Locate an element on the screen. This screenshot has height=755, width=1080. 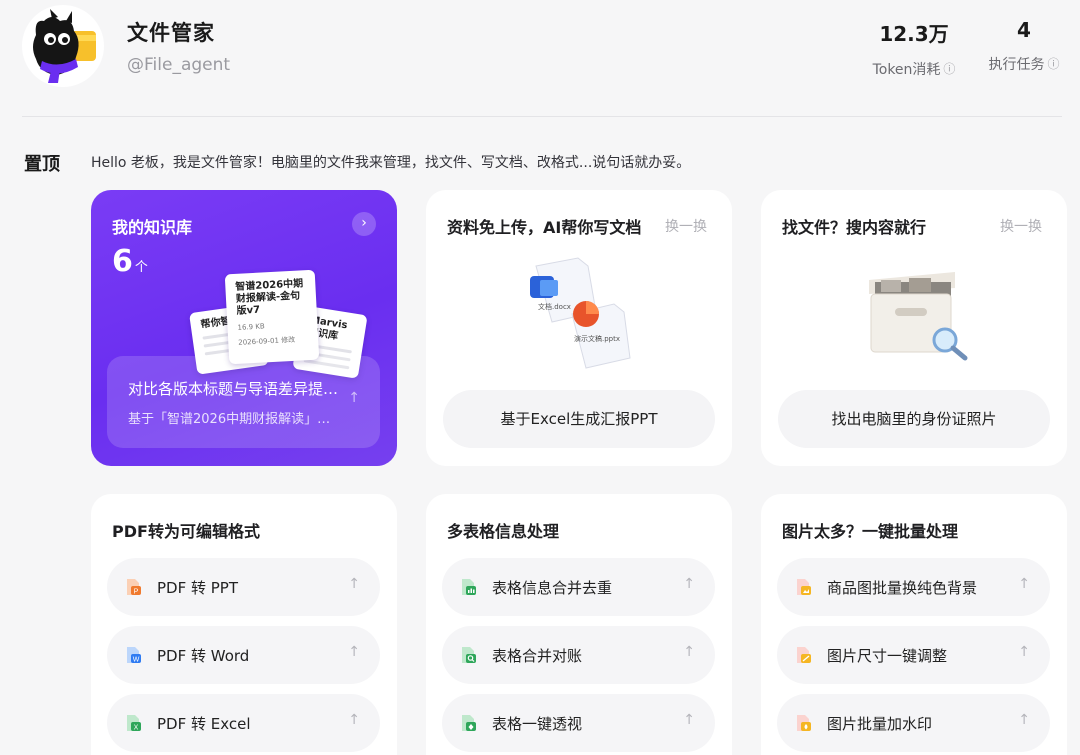
pdf-to-ppt-label: PDF 转 PPT is located at coordinates (198, 588).